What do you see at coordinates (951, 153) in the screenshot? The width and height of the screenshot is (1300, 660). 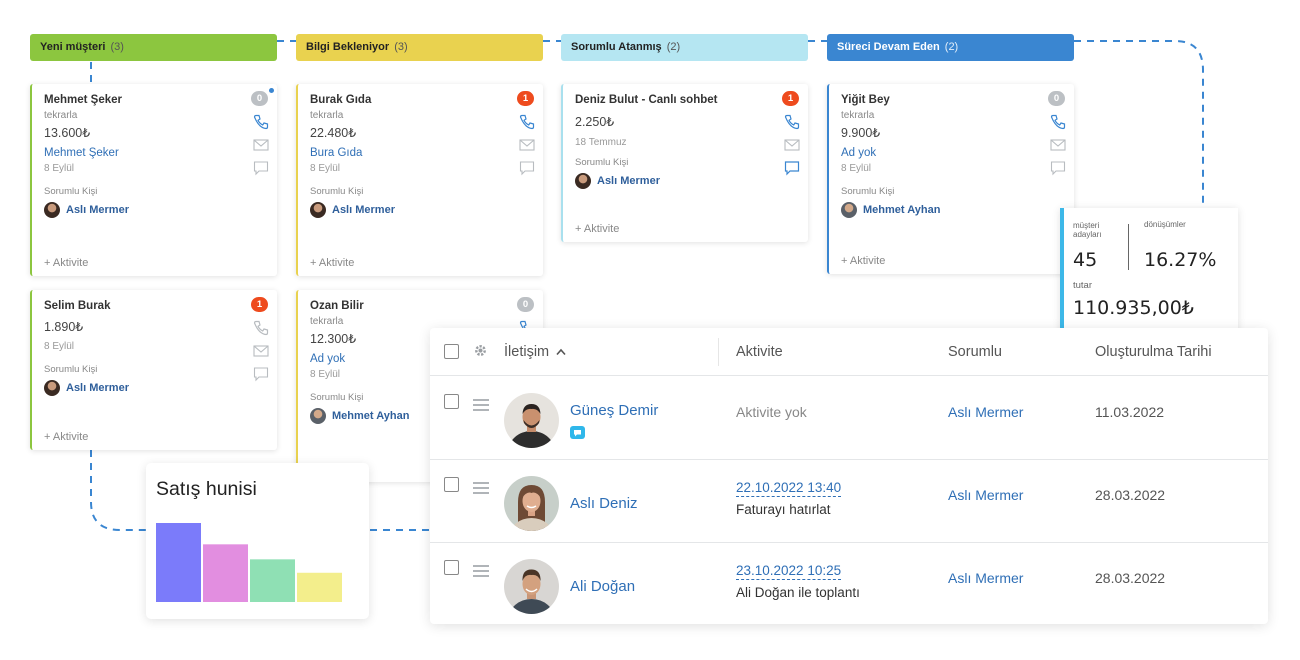 I see `deal-contact-link: Ad yok` at bounding box center [951, 153].